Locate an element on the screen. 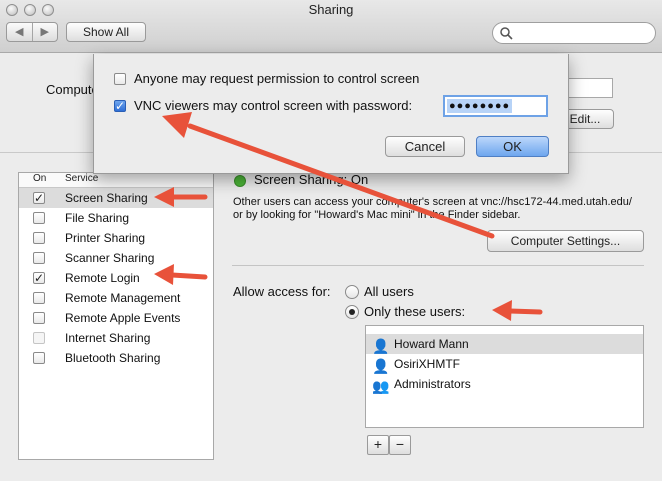 The image size is (662, 481). status-indicator is located at coordinates (240, 181).